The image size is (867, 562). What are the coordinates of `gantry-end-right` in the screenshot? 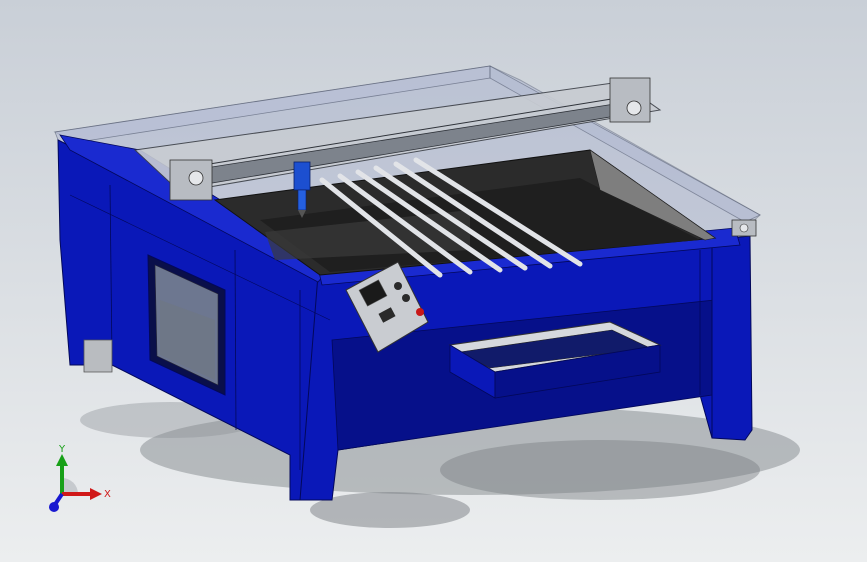 It's located at (630, 100).